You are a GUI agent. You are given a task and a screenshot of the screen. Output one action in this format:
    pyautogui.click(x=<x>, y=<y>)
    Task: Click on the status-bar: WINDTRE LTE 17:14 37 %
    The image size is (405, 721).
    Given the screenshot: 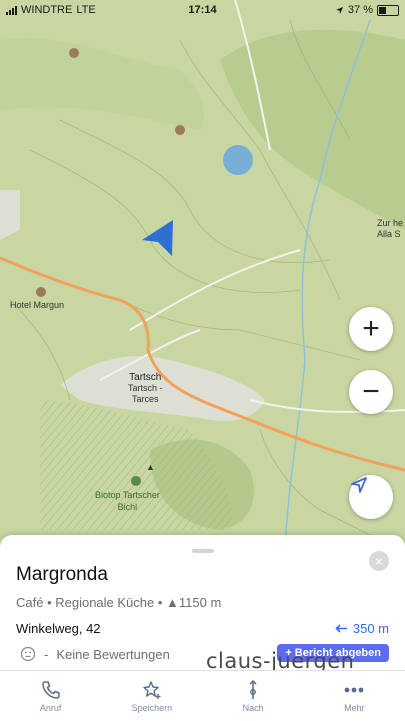 What is the action you would take?
    pyautogui.click(x=202, y=10)
    